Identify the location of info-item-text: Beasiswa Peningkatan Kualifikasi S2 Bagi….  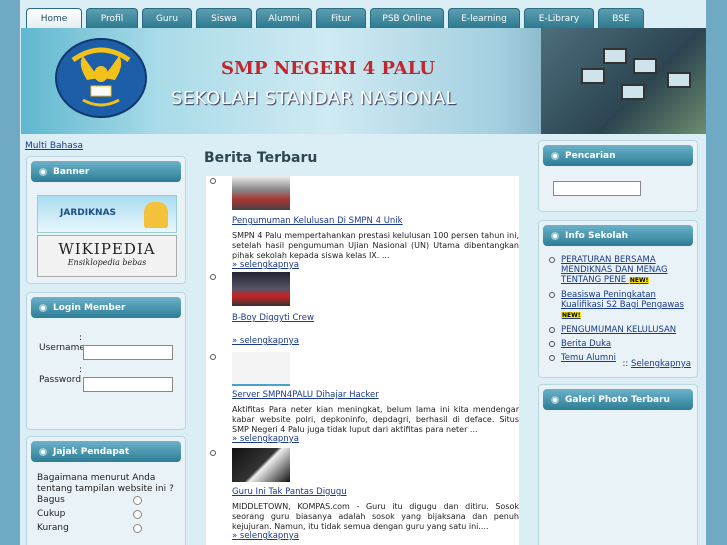
(622, 300).